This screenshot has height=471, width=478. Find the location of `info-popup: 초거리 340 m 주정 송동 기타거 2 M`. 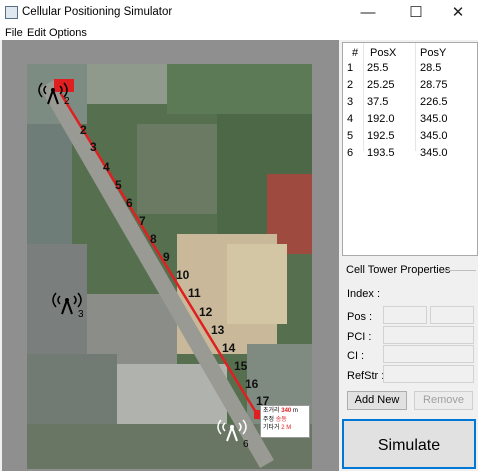

info-popup: 초거리 340 m 주정 송동 기타거 2 M is located at coordinates (285, 421).